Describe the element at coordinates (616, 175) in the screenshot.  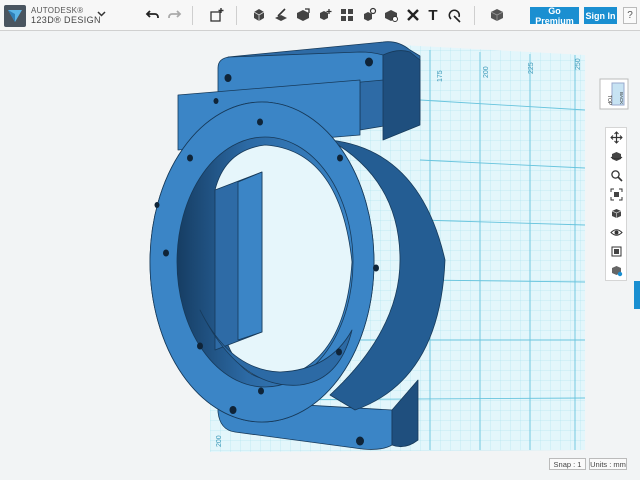
I see `zoom-icon` at that location.